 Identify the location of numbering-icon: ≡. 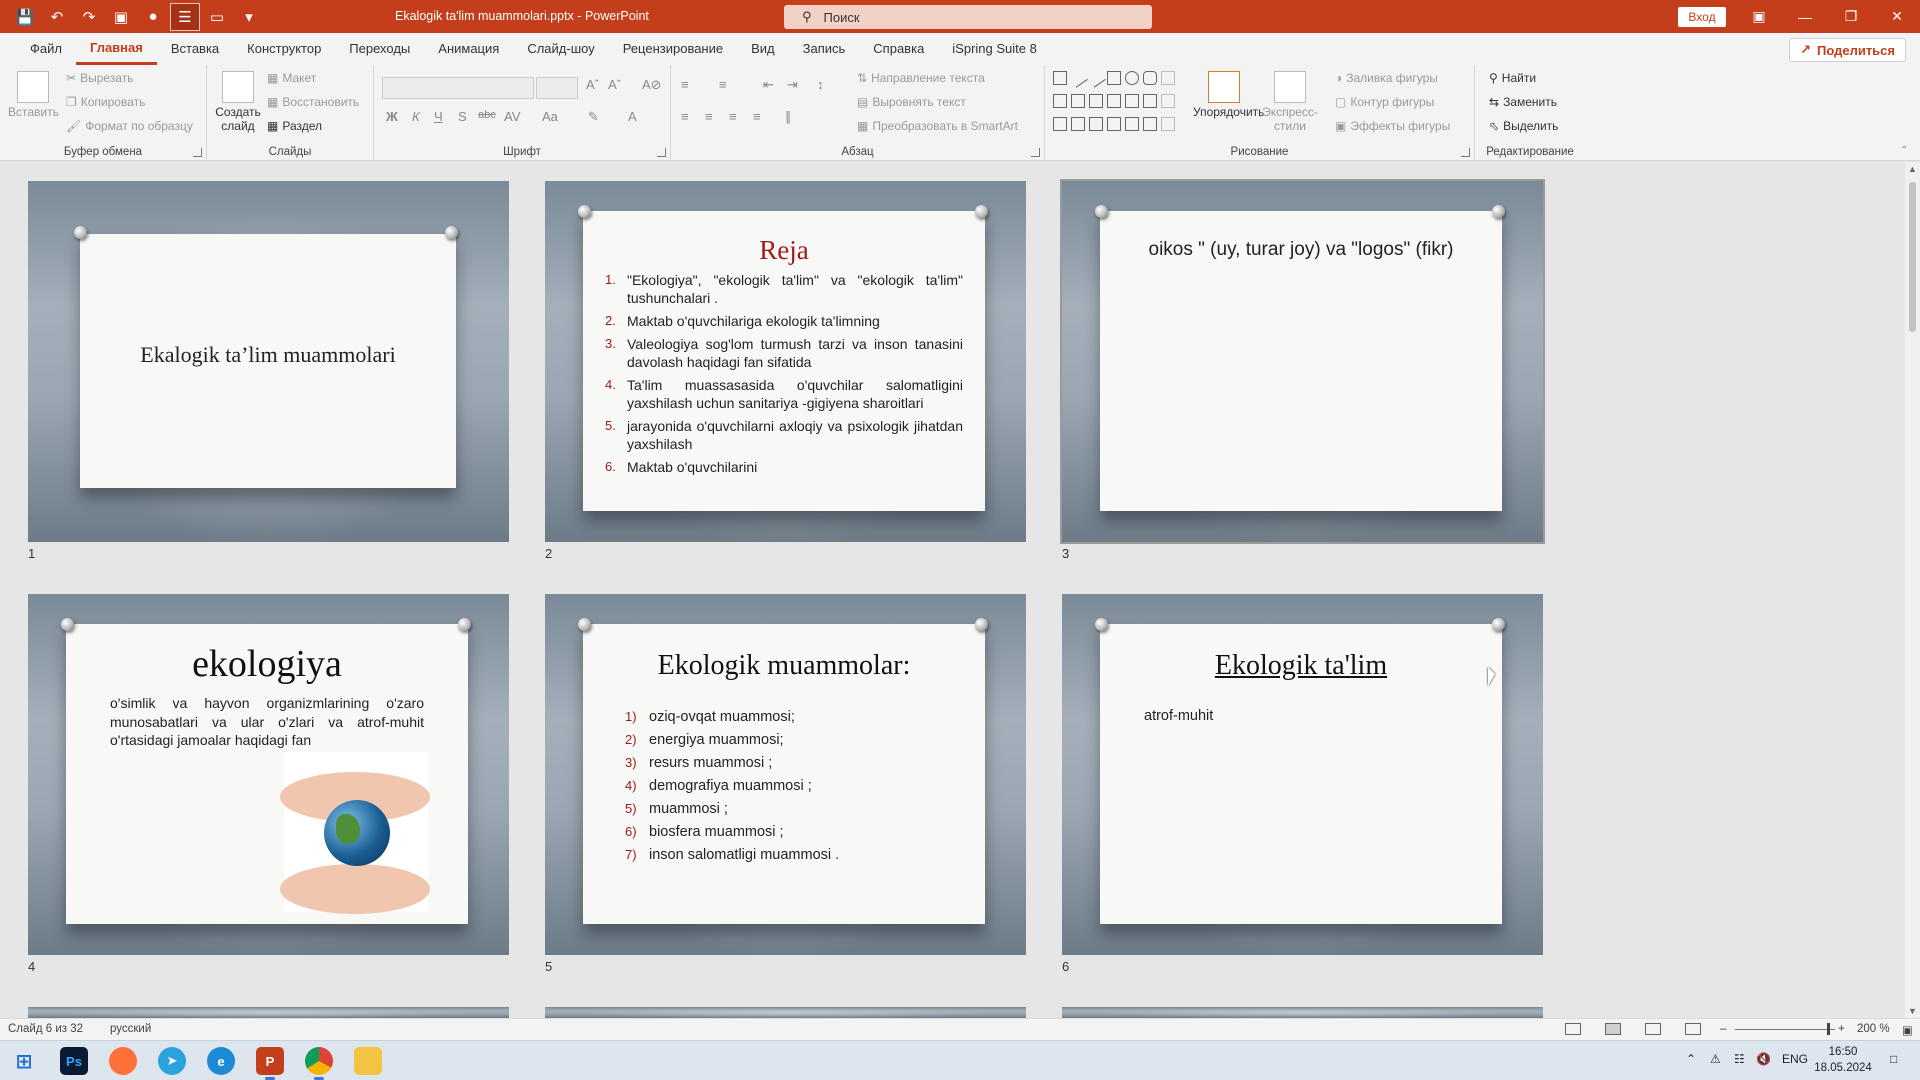
(723, 84).